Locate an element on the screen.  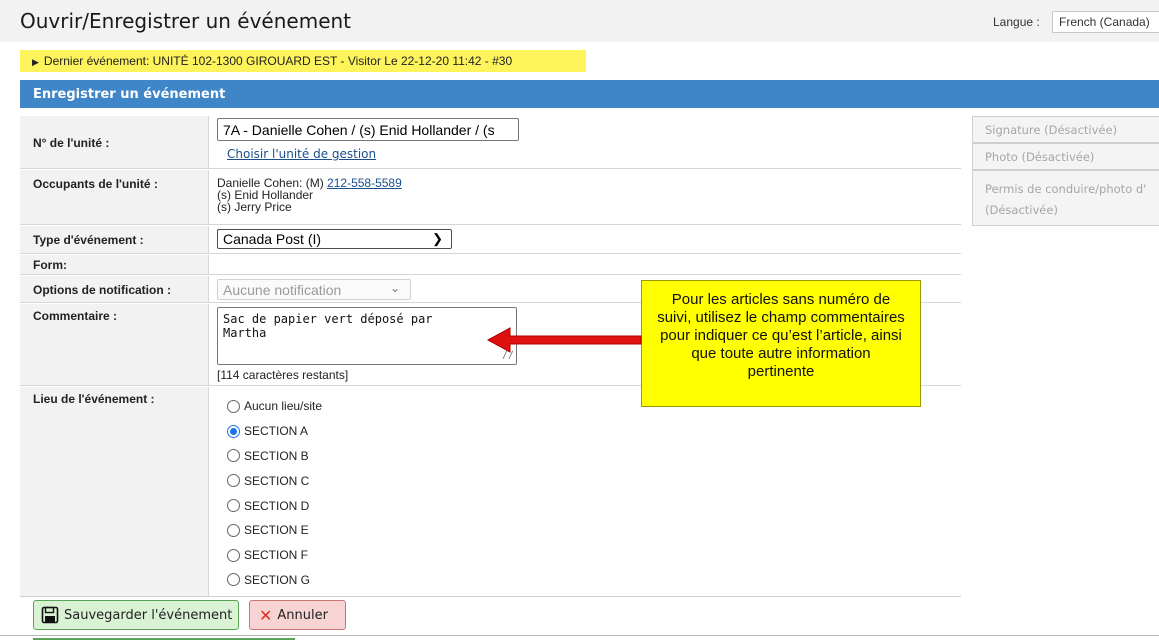
next-button-edge is located at coordinates (164, 640).